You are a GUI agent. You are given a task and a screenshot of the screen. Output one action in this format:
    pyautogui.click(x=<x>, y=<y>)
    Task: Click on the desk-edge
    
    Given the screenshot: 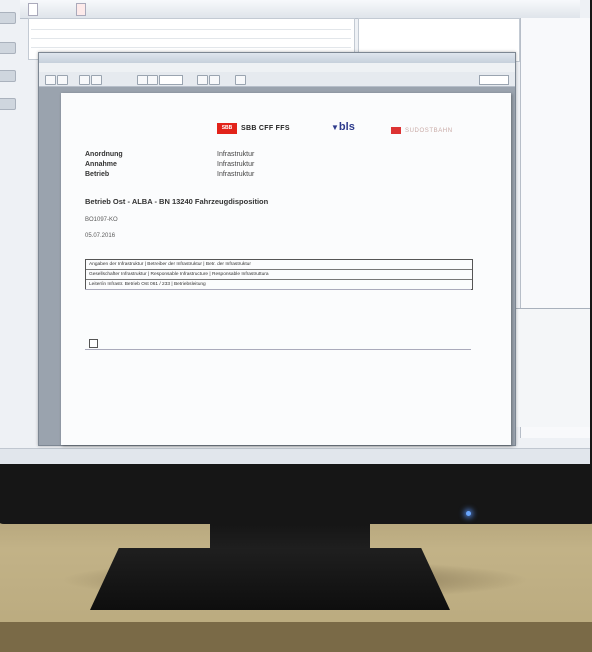 What is the action you would take?
    pyautogui.click(x=296, y=637)
    